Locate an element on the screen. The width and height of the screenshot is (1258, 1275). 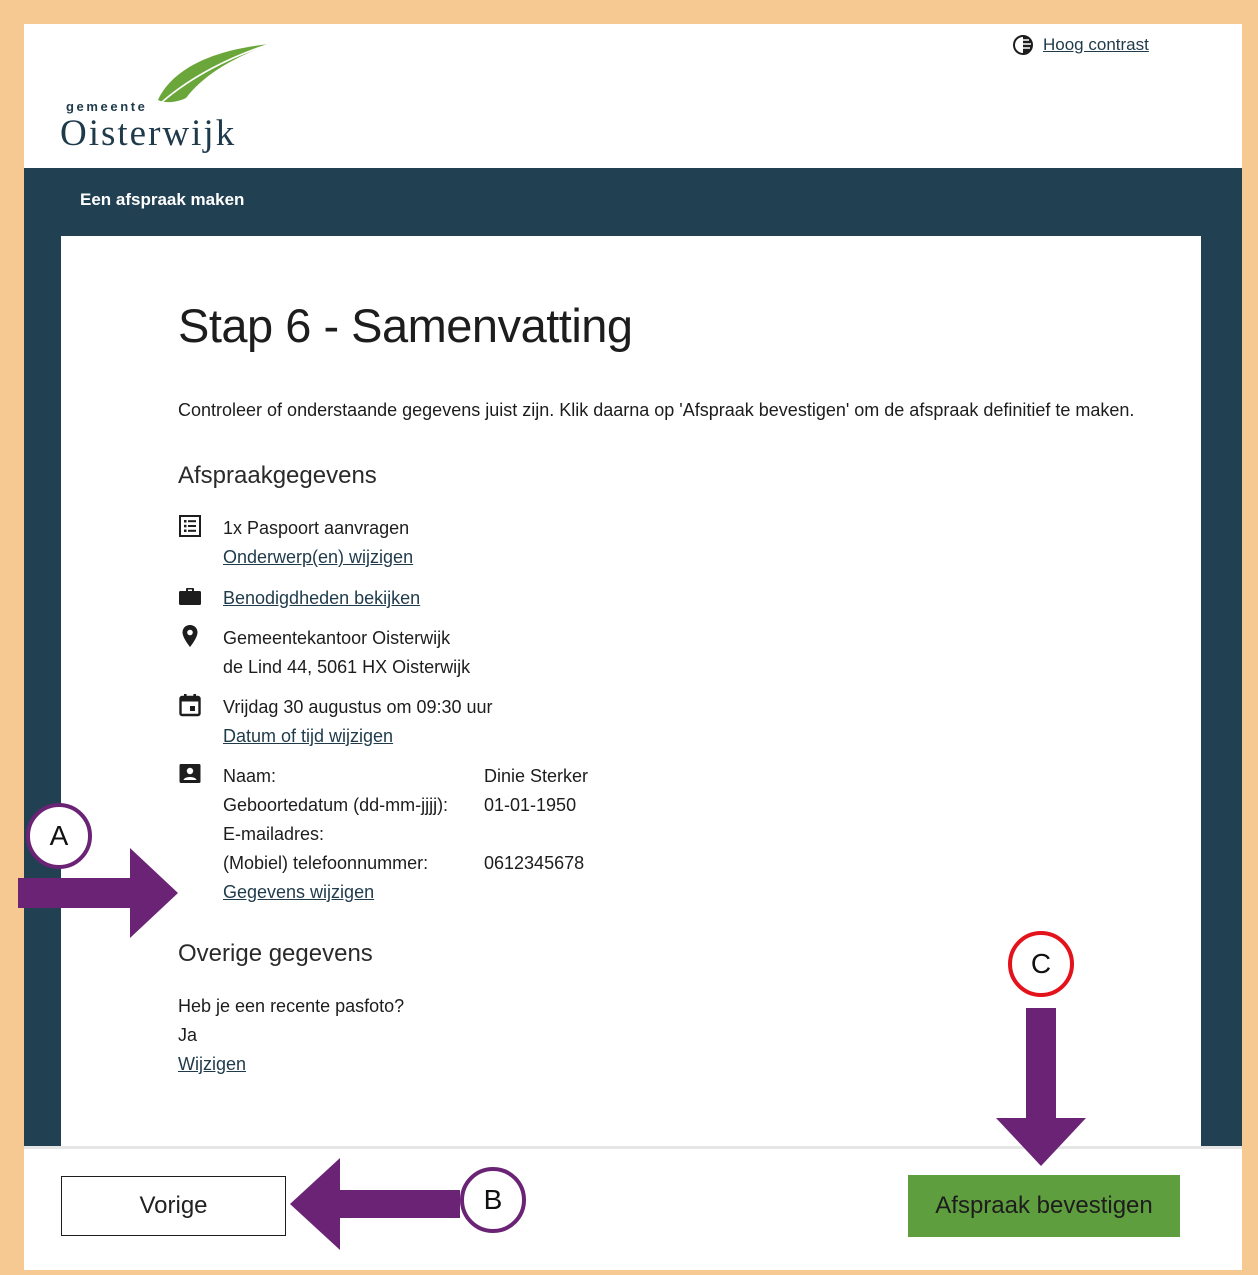
band-title: Een afspraak maken is located at coordinates (162, 199).